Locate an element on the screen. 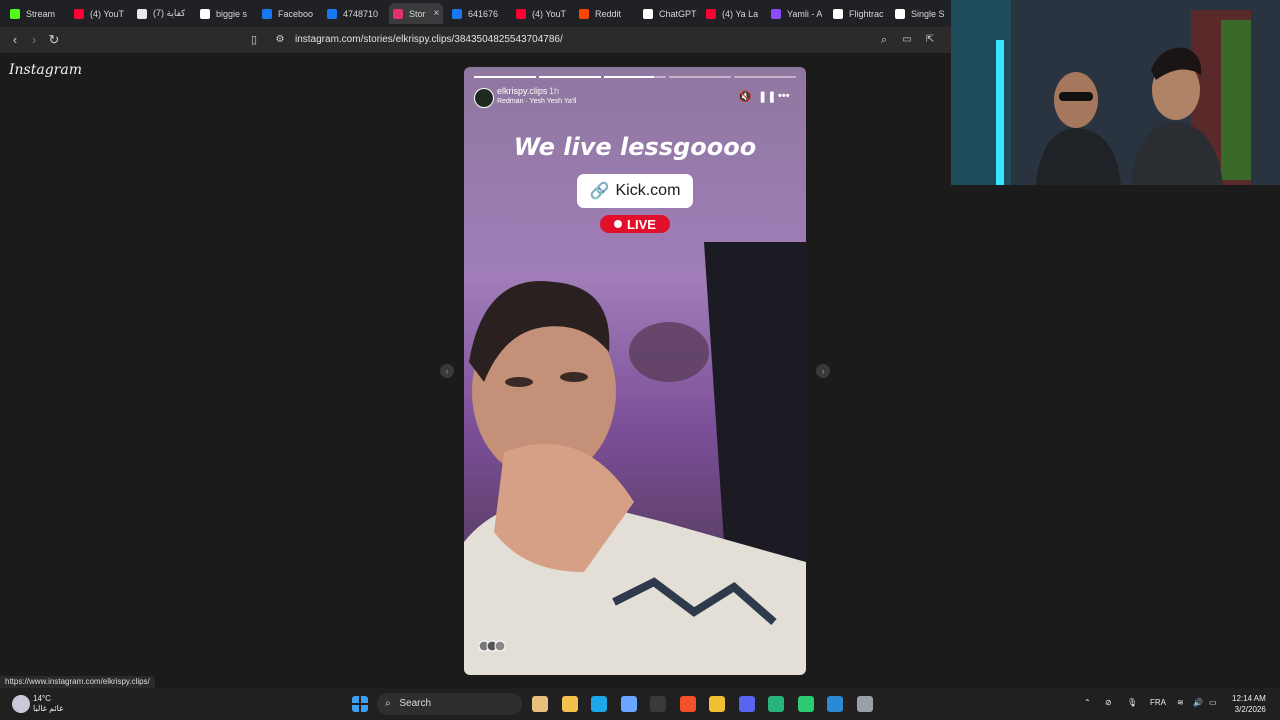 The image size is (1280, 720). avatar is located at coordinates (484, 98).